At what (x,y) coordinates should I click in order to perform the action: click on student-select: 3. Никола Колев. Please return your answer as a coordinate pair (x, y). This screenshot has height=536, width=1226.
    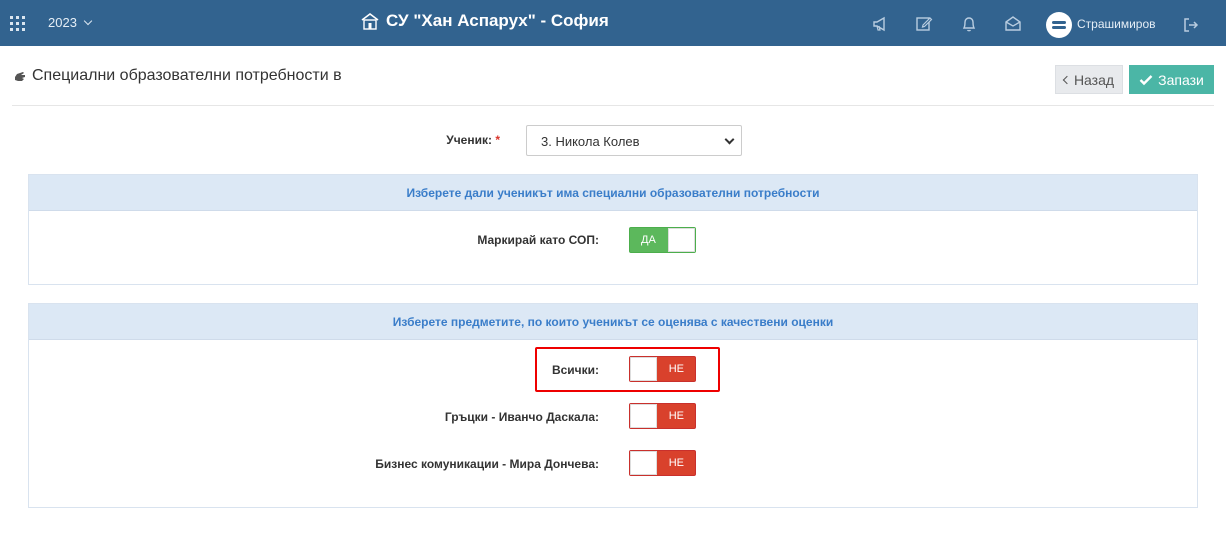
    Looking at the image, I should click on (634, 140).